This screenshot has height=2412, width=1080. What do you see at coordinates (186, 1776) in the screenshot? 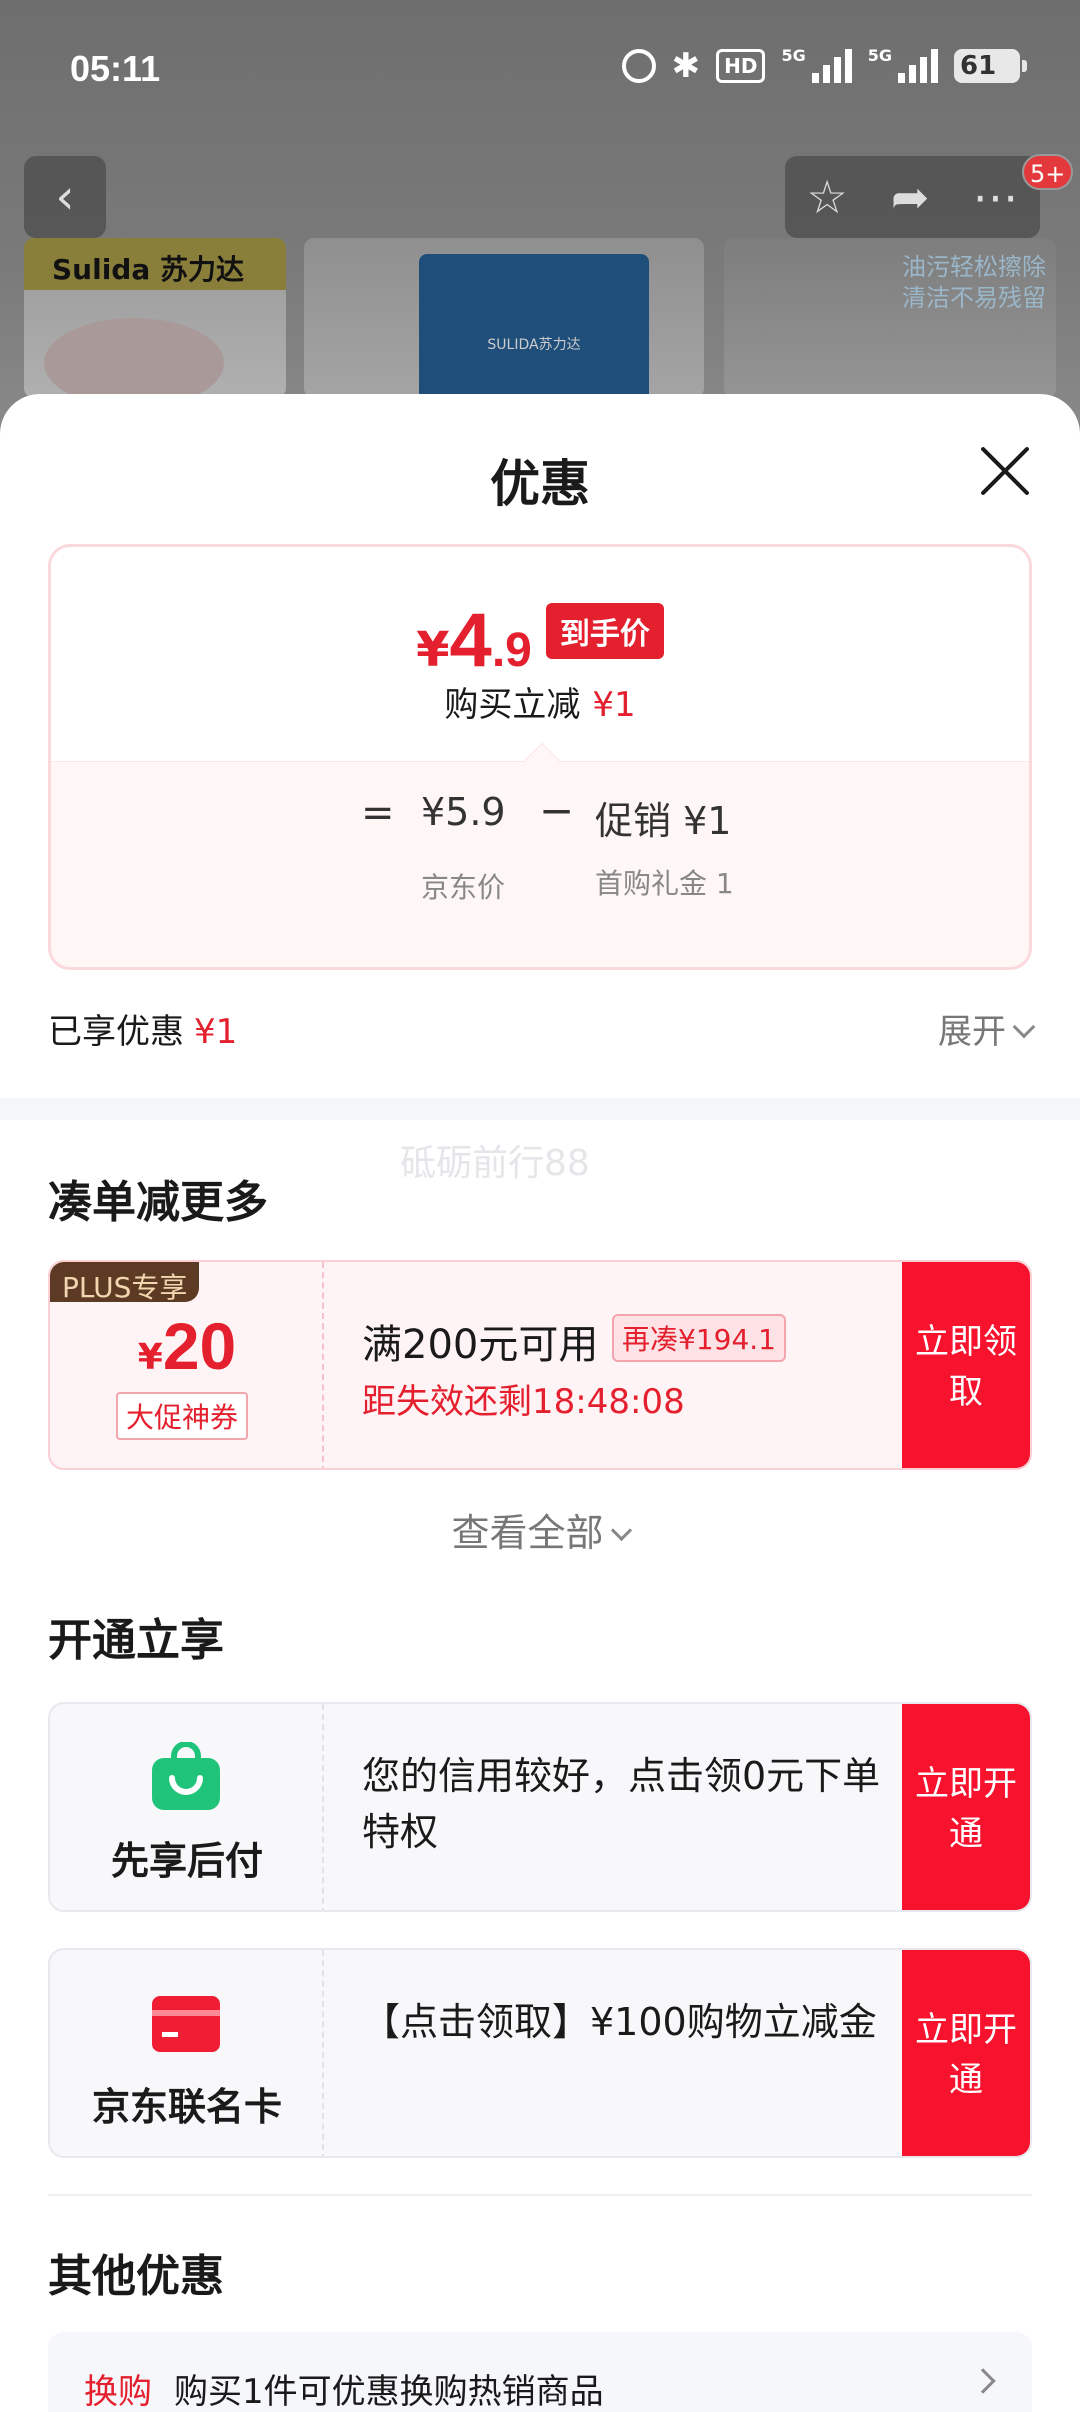
I see `shopping-bag-icon` at bounding box center [186, 1776].